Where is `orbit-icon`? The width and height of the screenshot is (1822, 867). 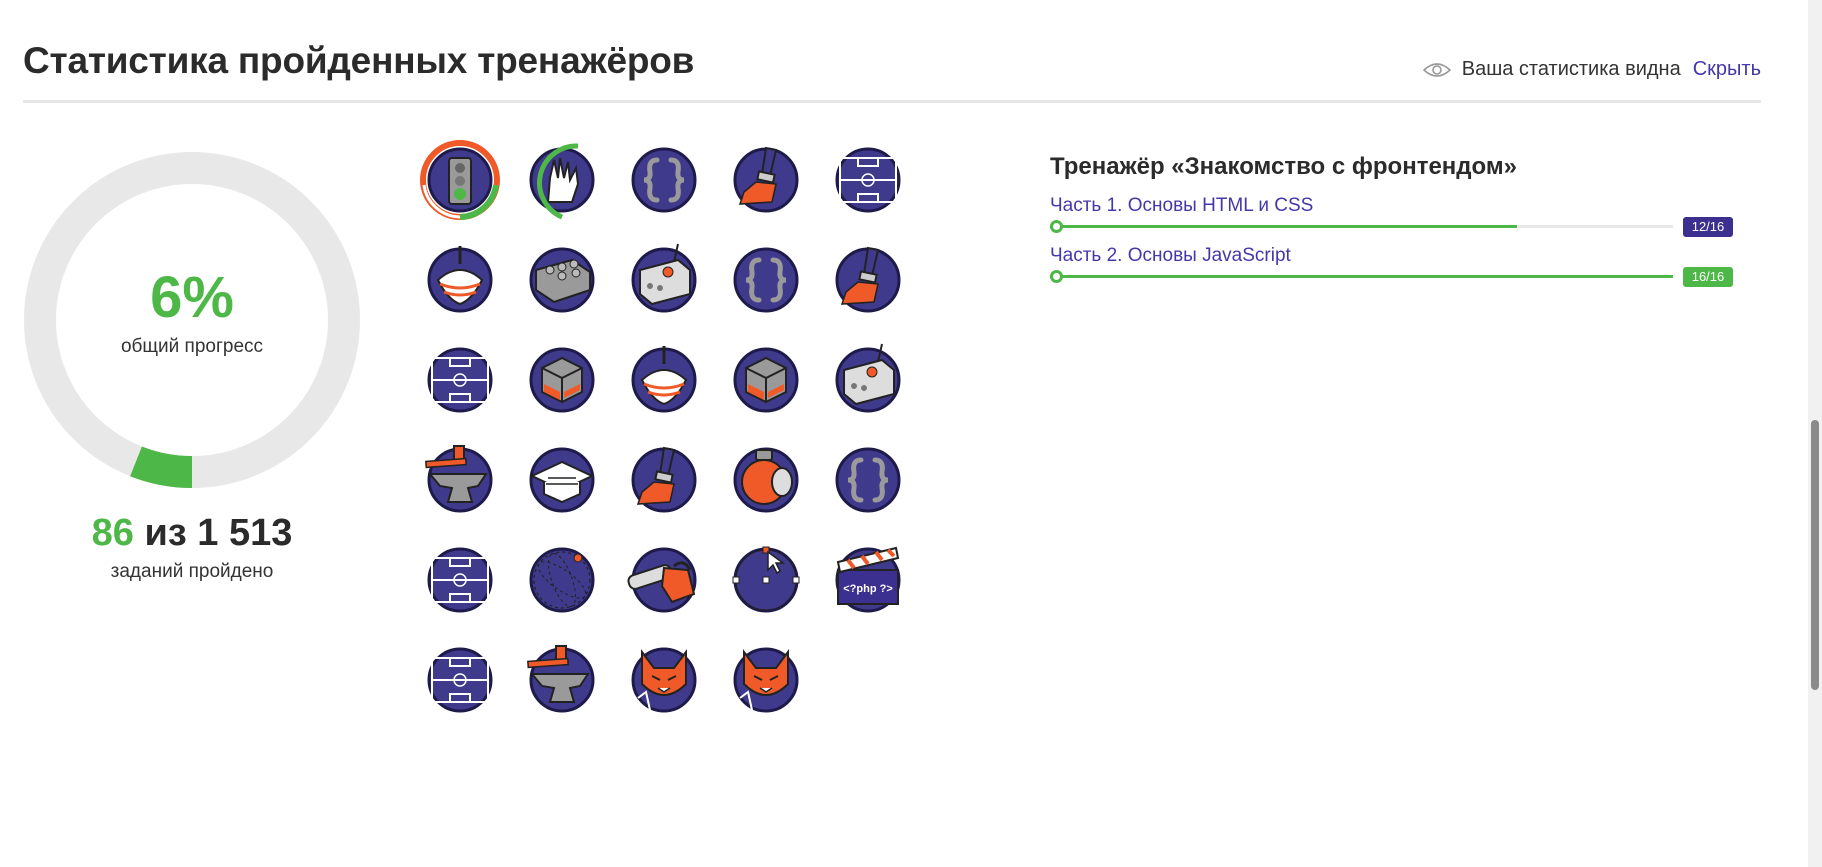 orbit-icon is located at coordinates (562, 580).